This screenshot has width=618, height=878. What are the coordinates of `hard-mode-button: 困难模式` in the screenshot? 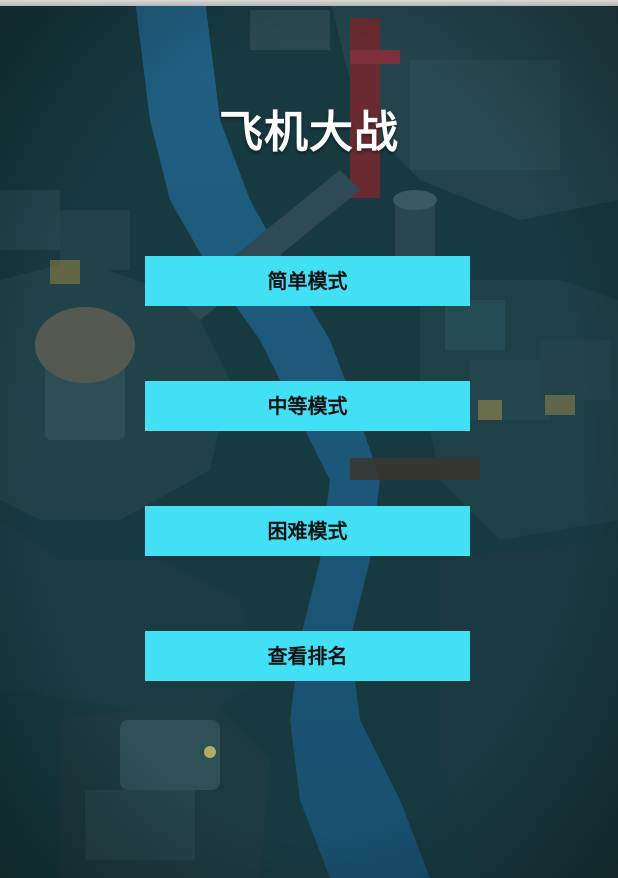 It's located at (307, 531).